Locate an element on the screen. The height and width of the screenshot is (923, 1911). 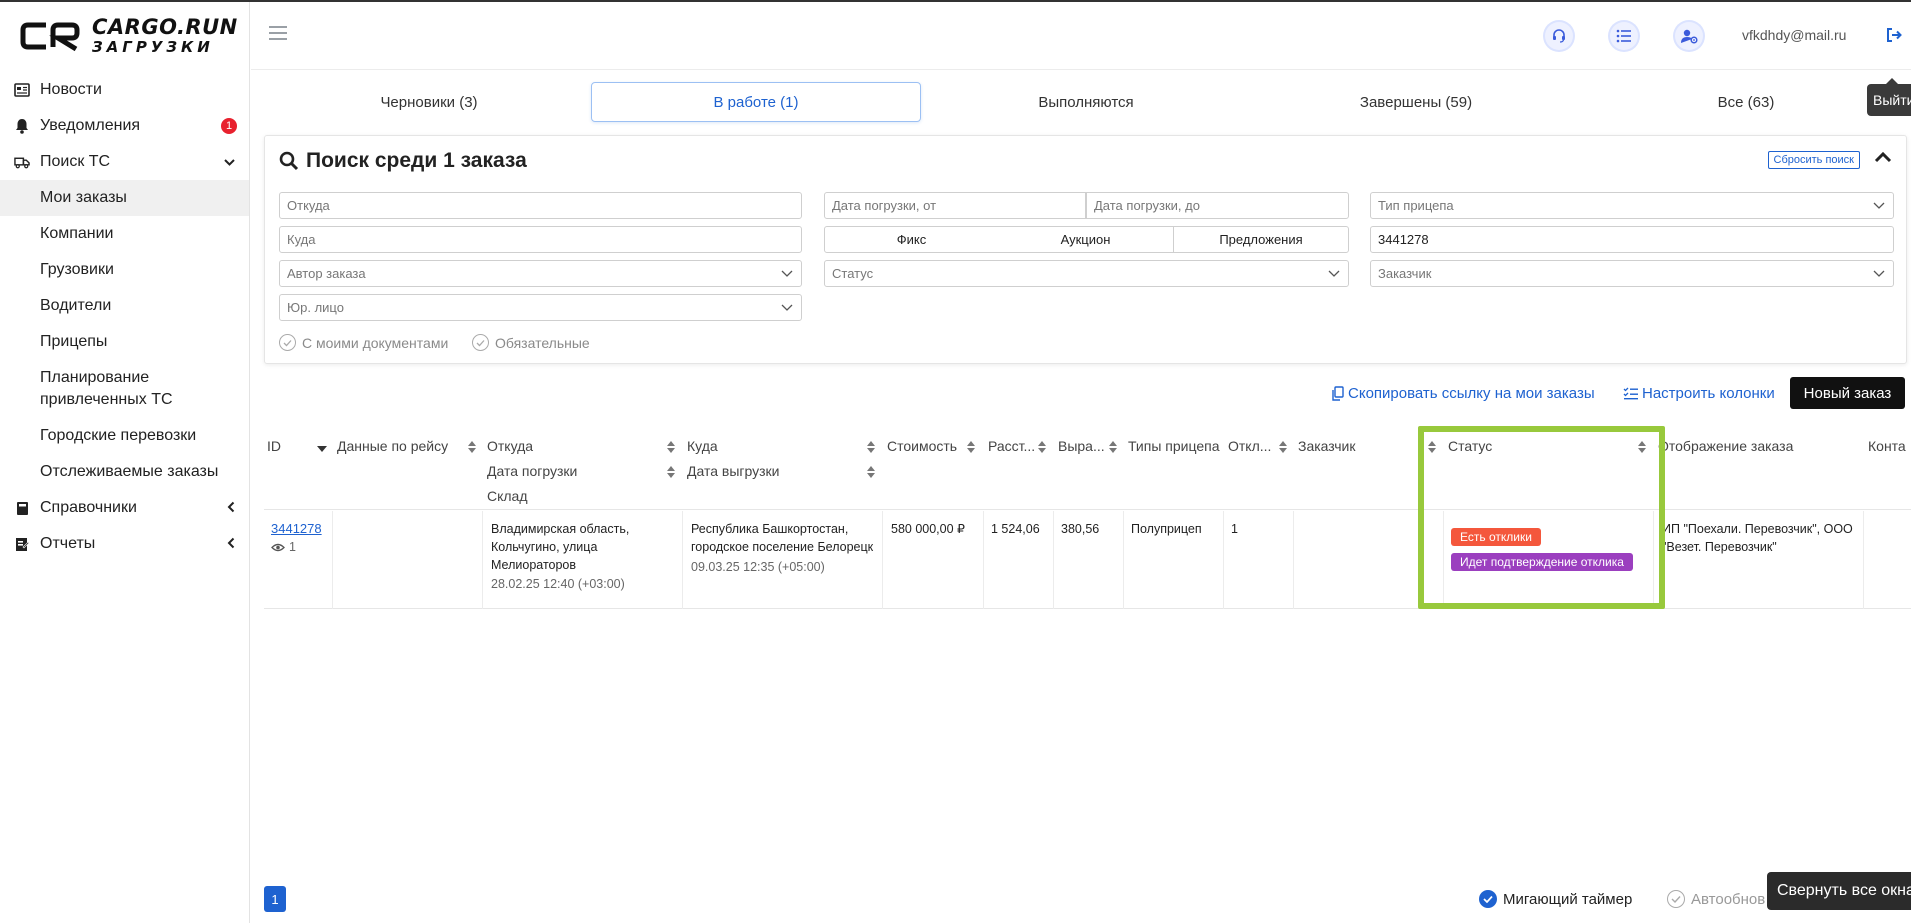
column-header-id: ID is located at coordinates (274, 446).